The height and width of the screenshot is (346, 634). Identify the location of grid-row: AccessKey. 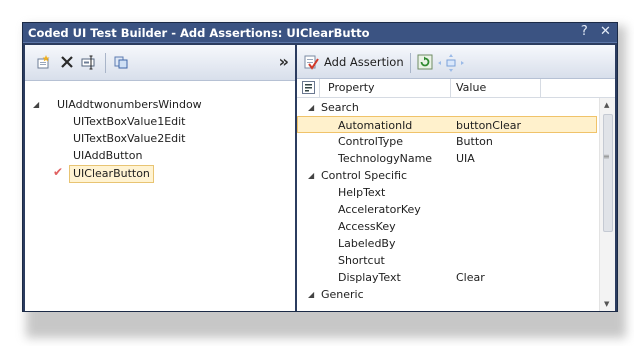
(447, 226).